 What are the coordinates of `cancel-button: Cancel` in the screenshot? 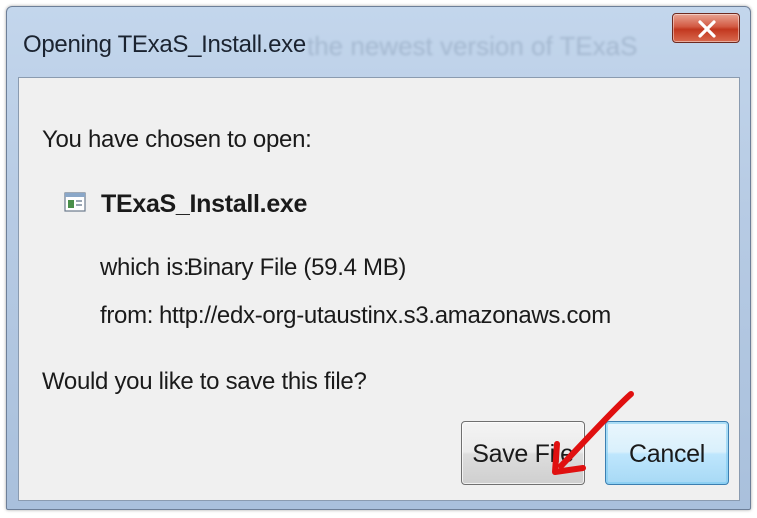 It's located at (667, 453).